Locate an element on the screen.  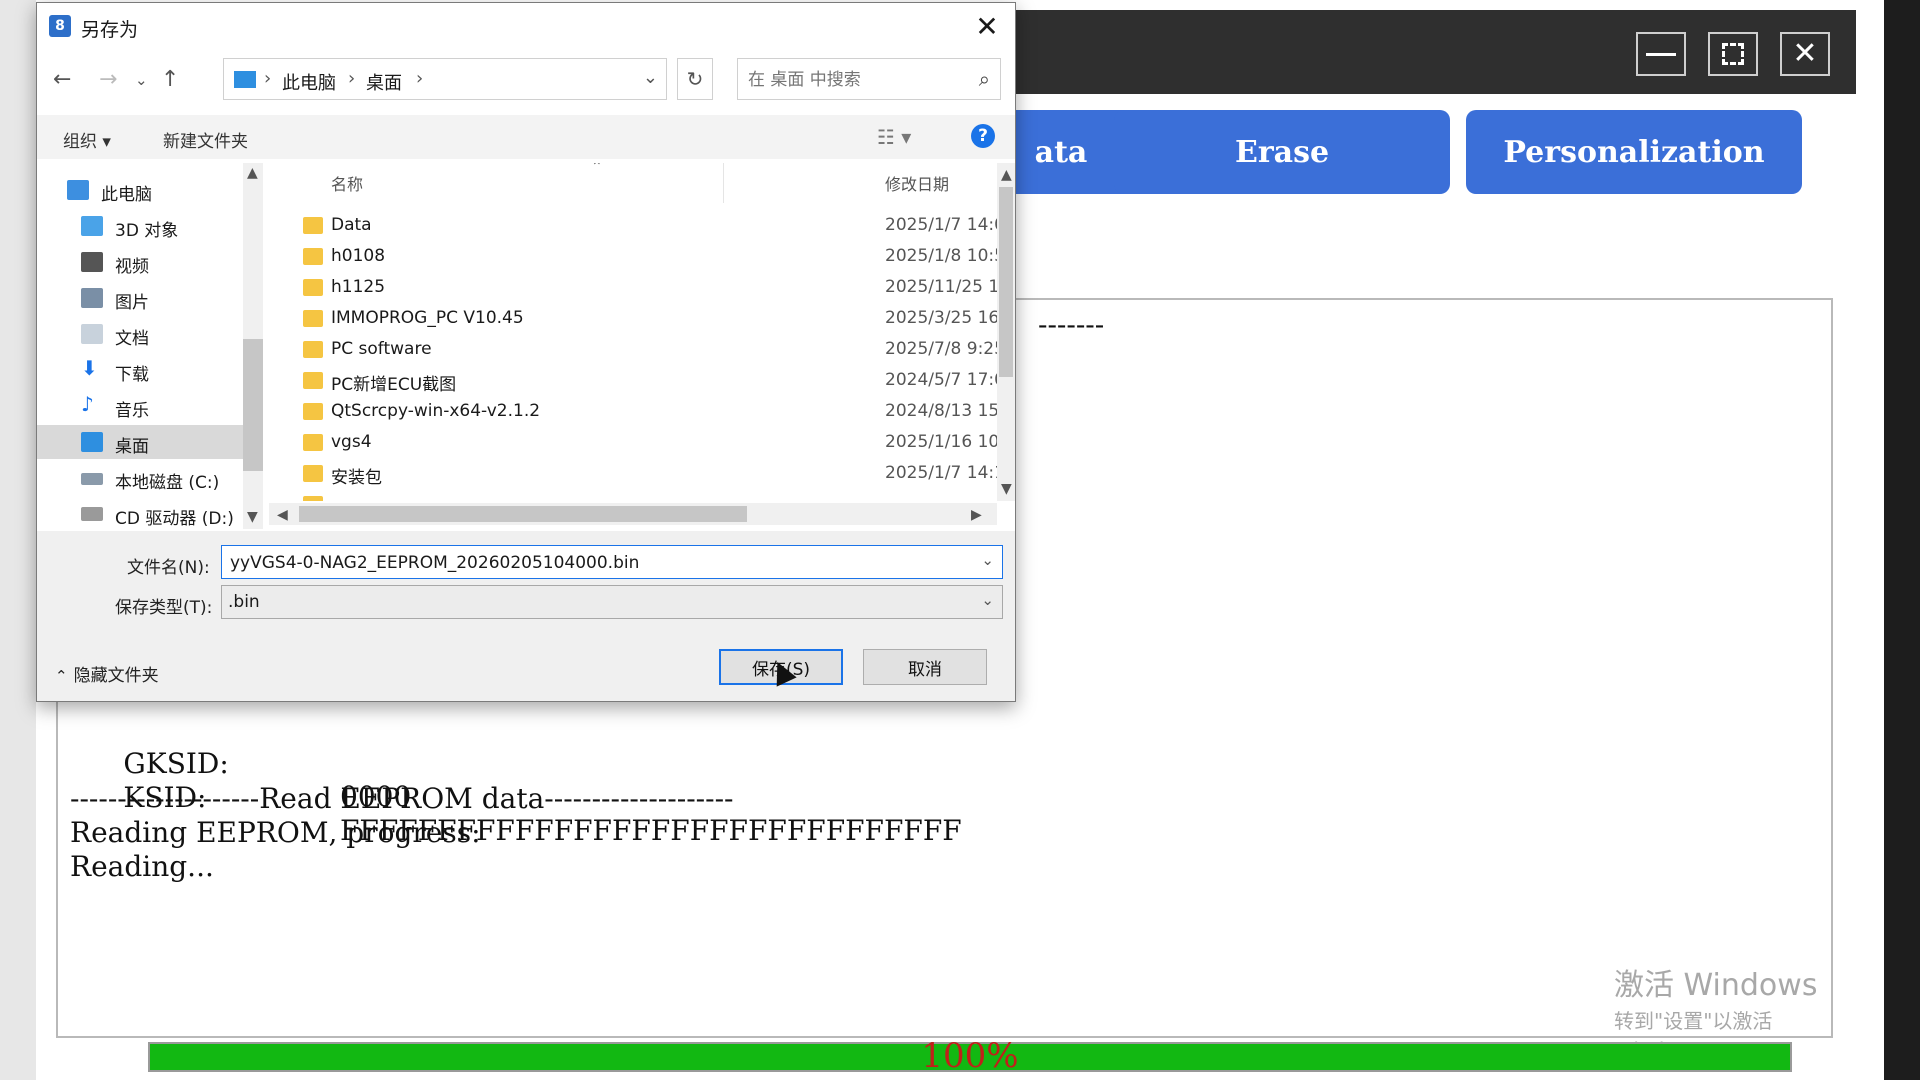
nav-item-3d-objects: 3D 对象 is located at coordinates (140, 226).